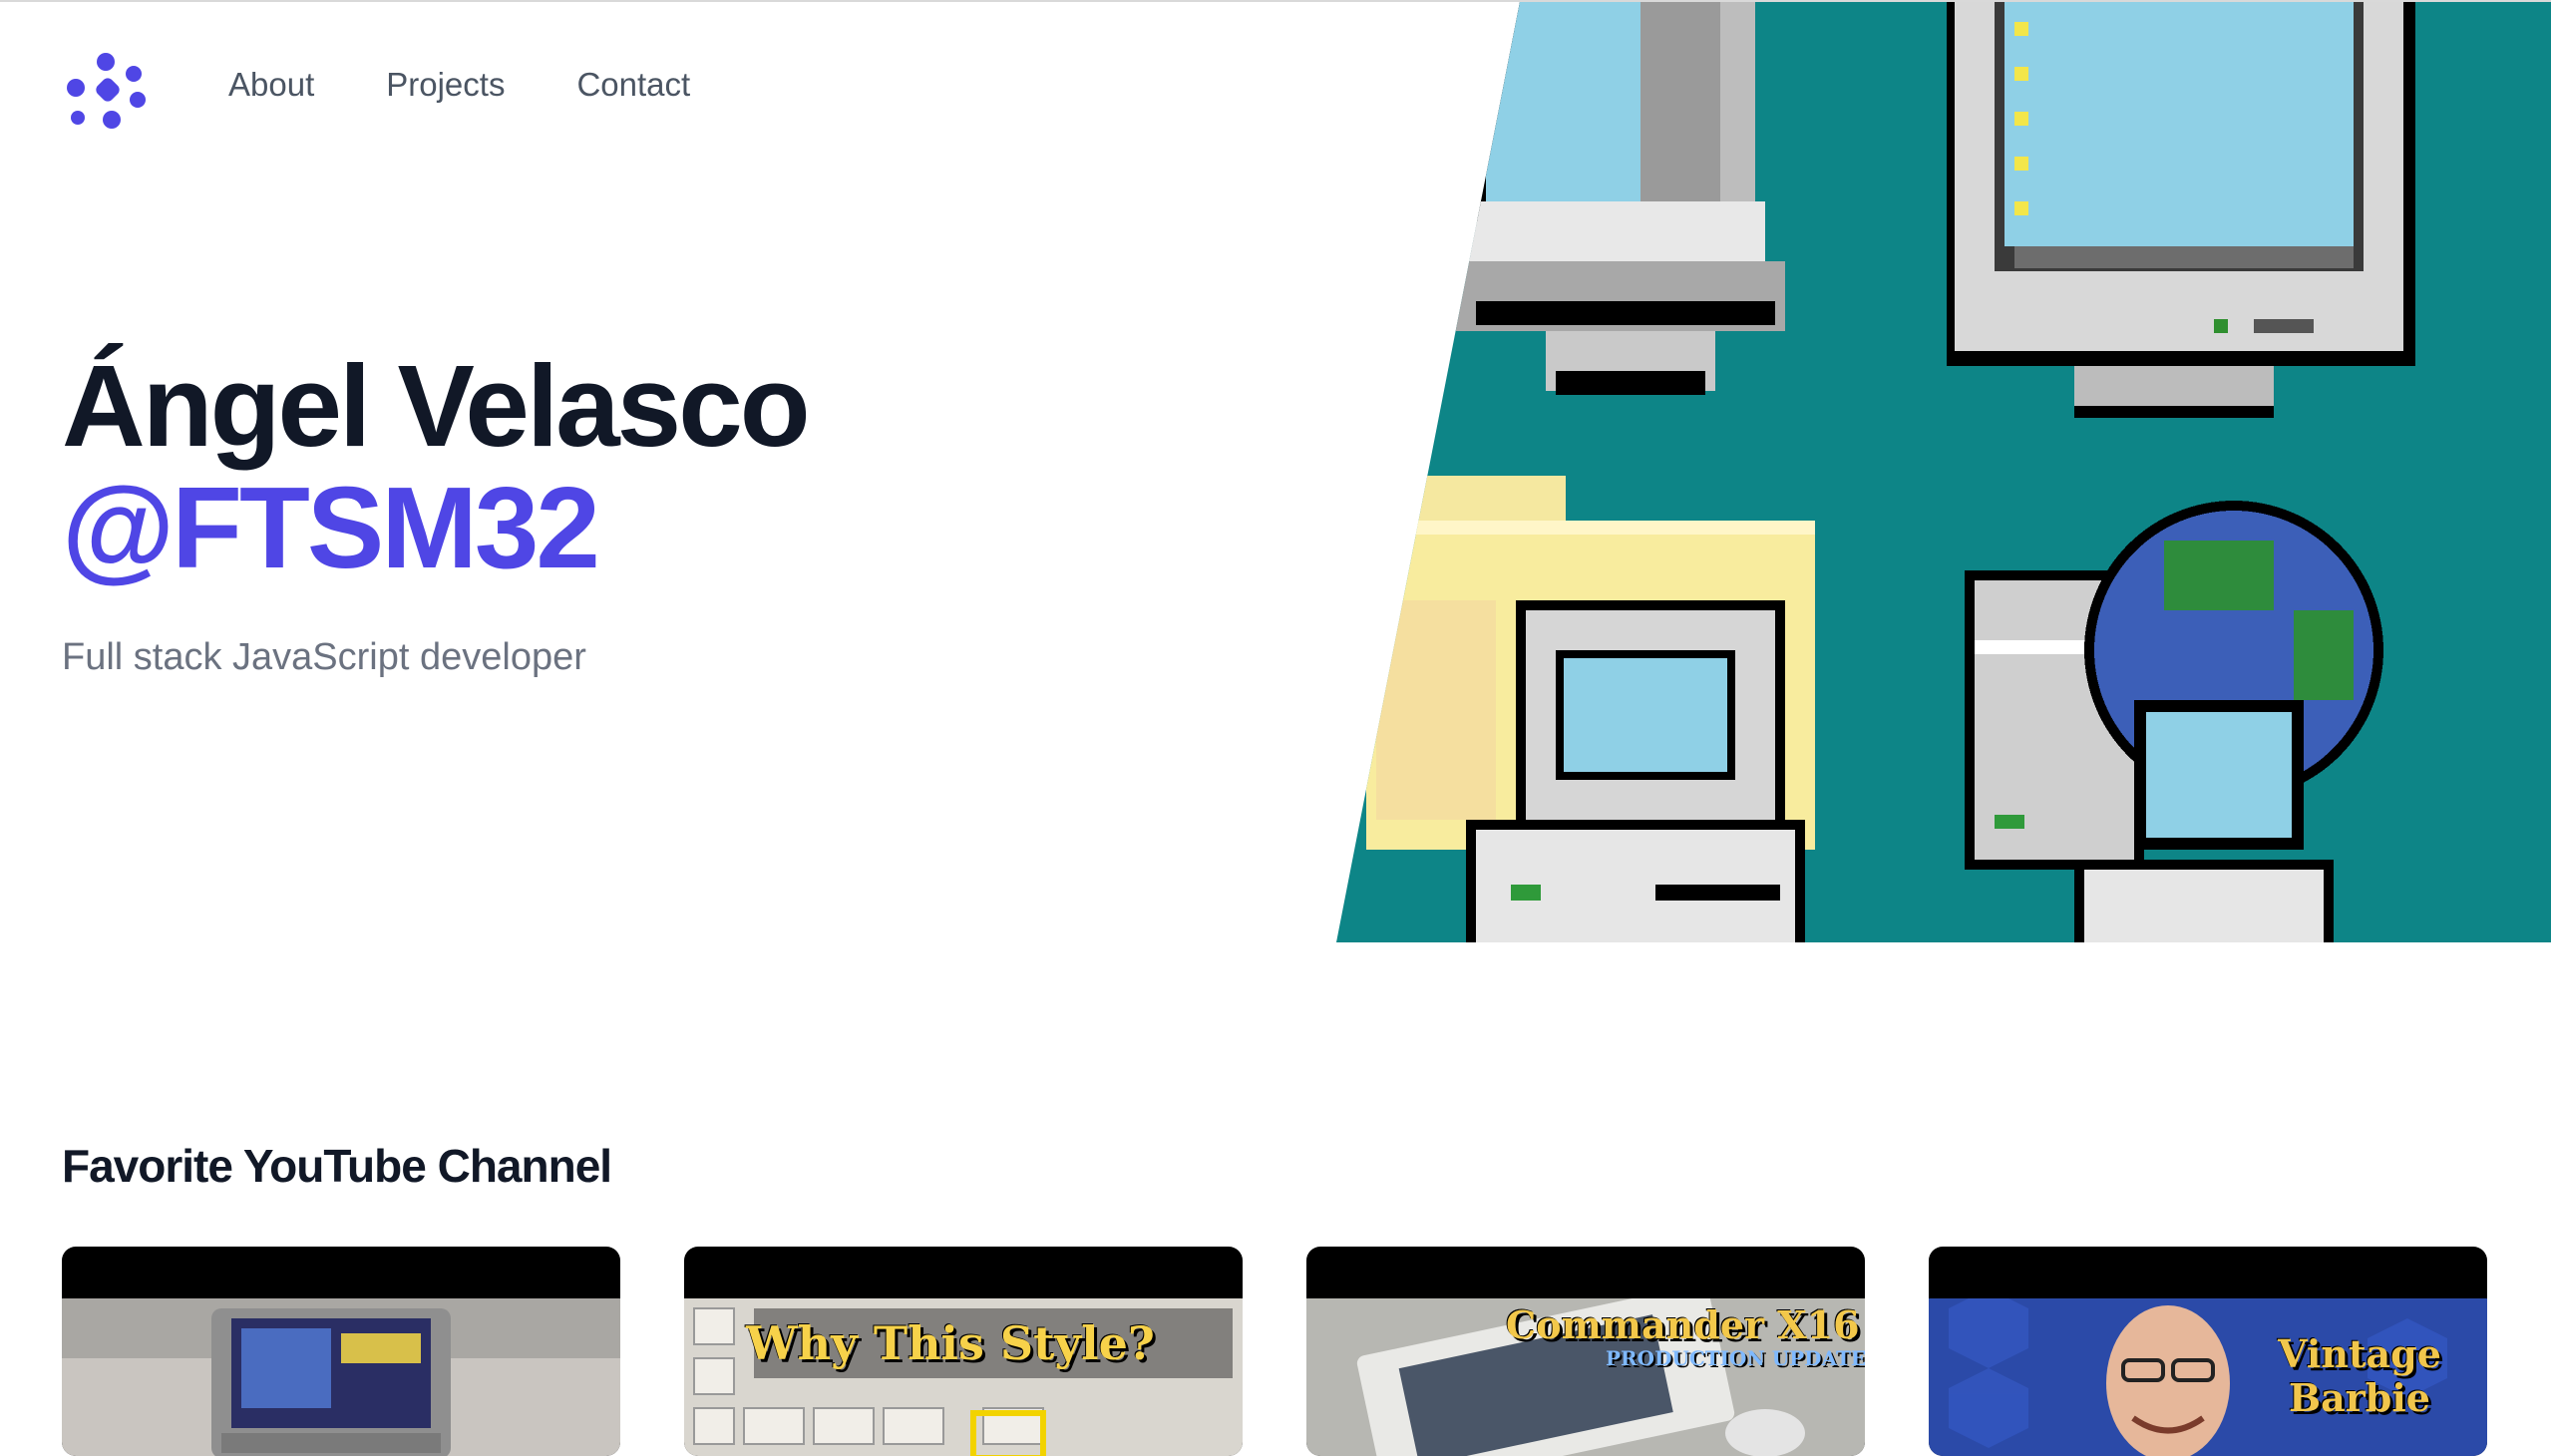 The image size is (2551, 1456). Describe the element at coordinates (1276, 1) in the screenshot. I see `top-border` at that location.